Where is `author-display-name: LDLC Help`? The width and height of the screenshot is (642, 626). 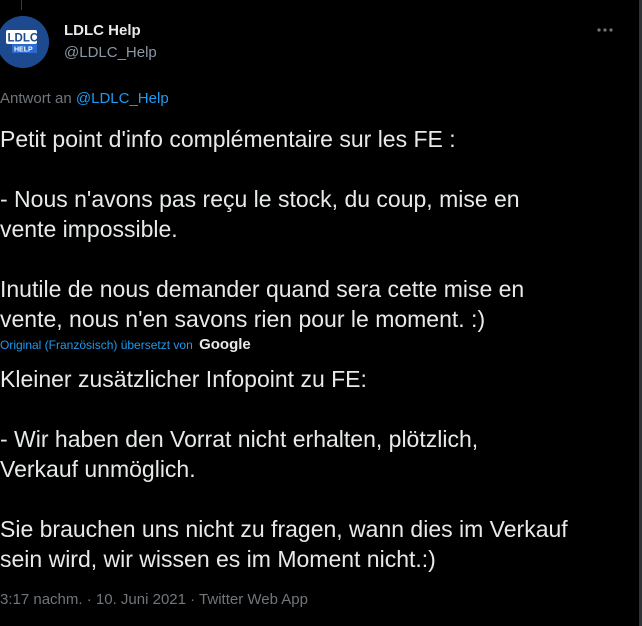 author-display-name: LDLC Help is located at coordinates (102, 30).